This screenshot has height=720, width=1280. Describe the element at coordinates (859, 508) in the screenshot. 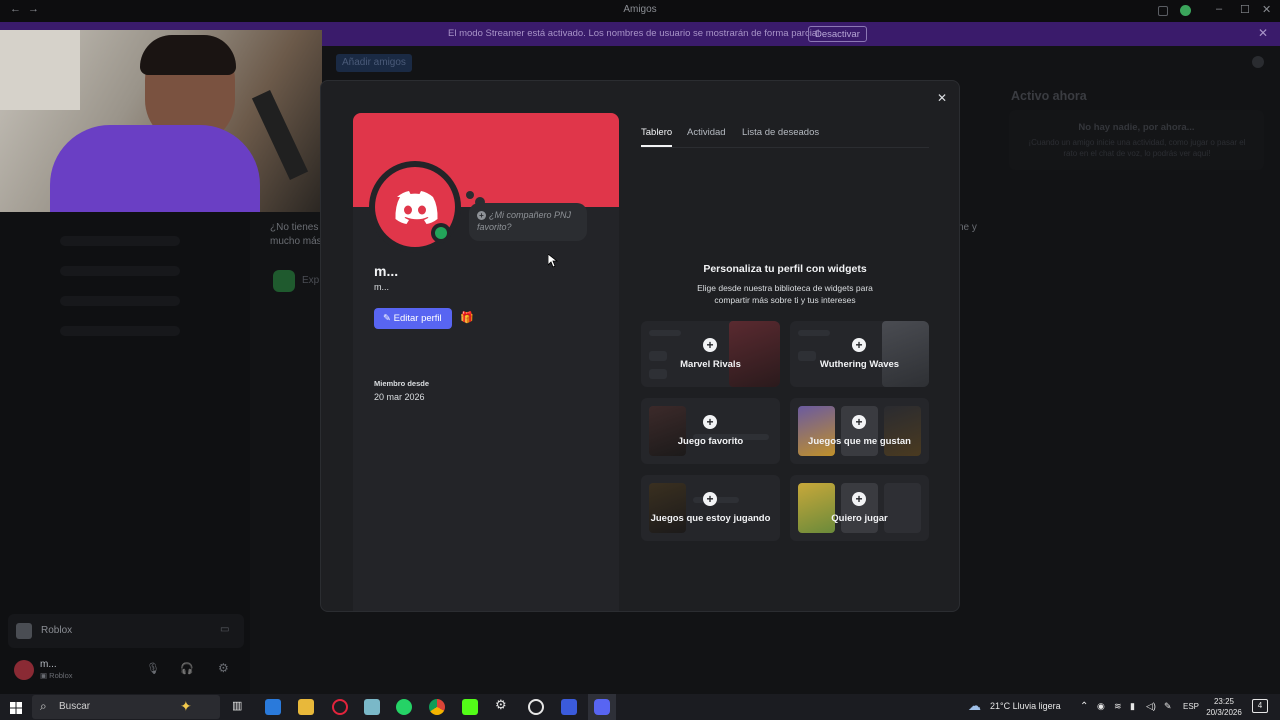

I see `widget-want-to-play: + Quiero jugar` at that location.